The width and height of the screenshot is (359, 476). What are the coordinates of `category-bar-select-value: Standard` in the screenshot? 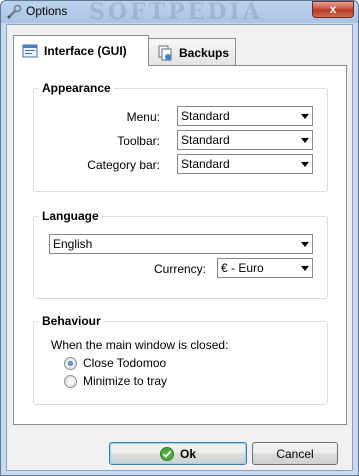 It's located at (205, 164).